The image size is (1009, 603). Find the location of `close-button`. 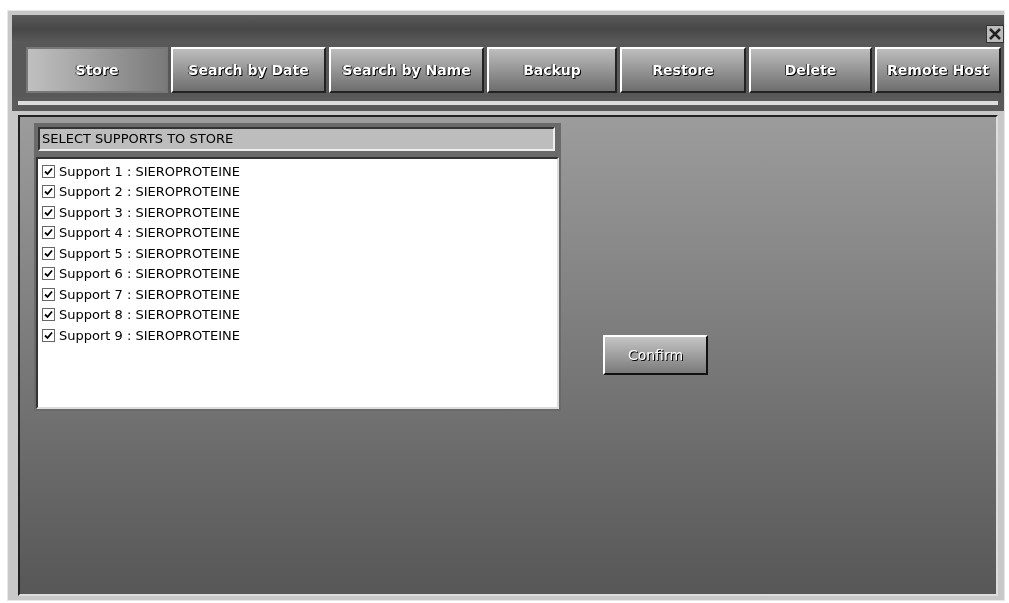

close-button is located at coordinates (995, 34).